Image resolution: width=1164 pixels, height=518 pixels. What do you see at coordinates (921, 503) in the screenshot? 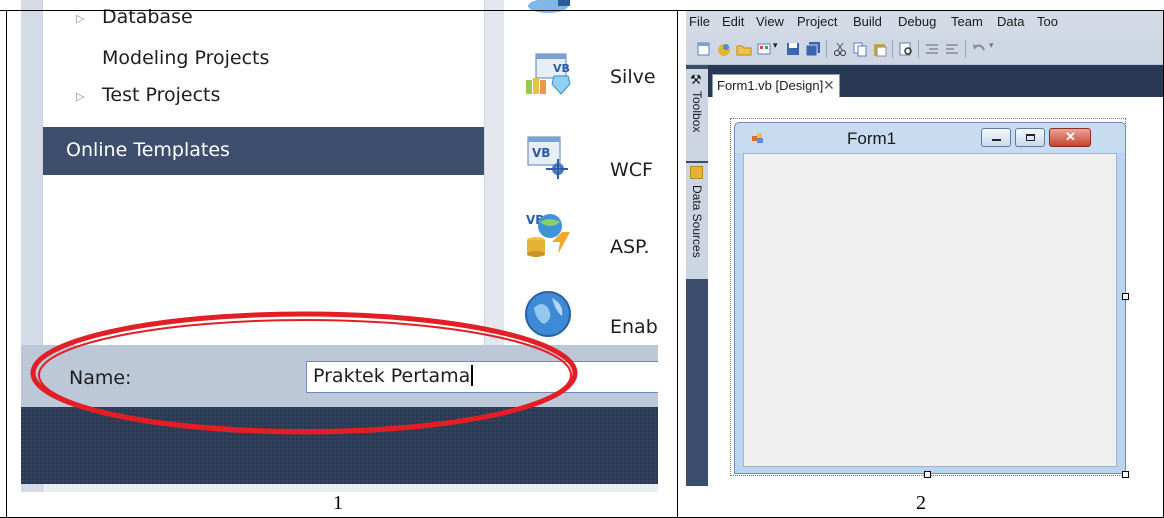
I see `caption-2: 2` at bounding box center [921, 503].